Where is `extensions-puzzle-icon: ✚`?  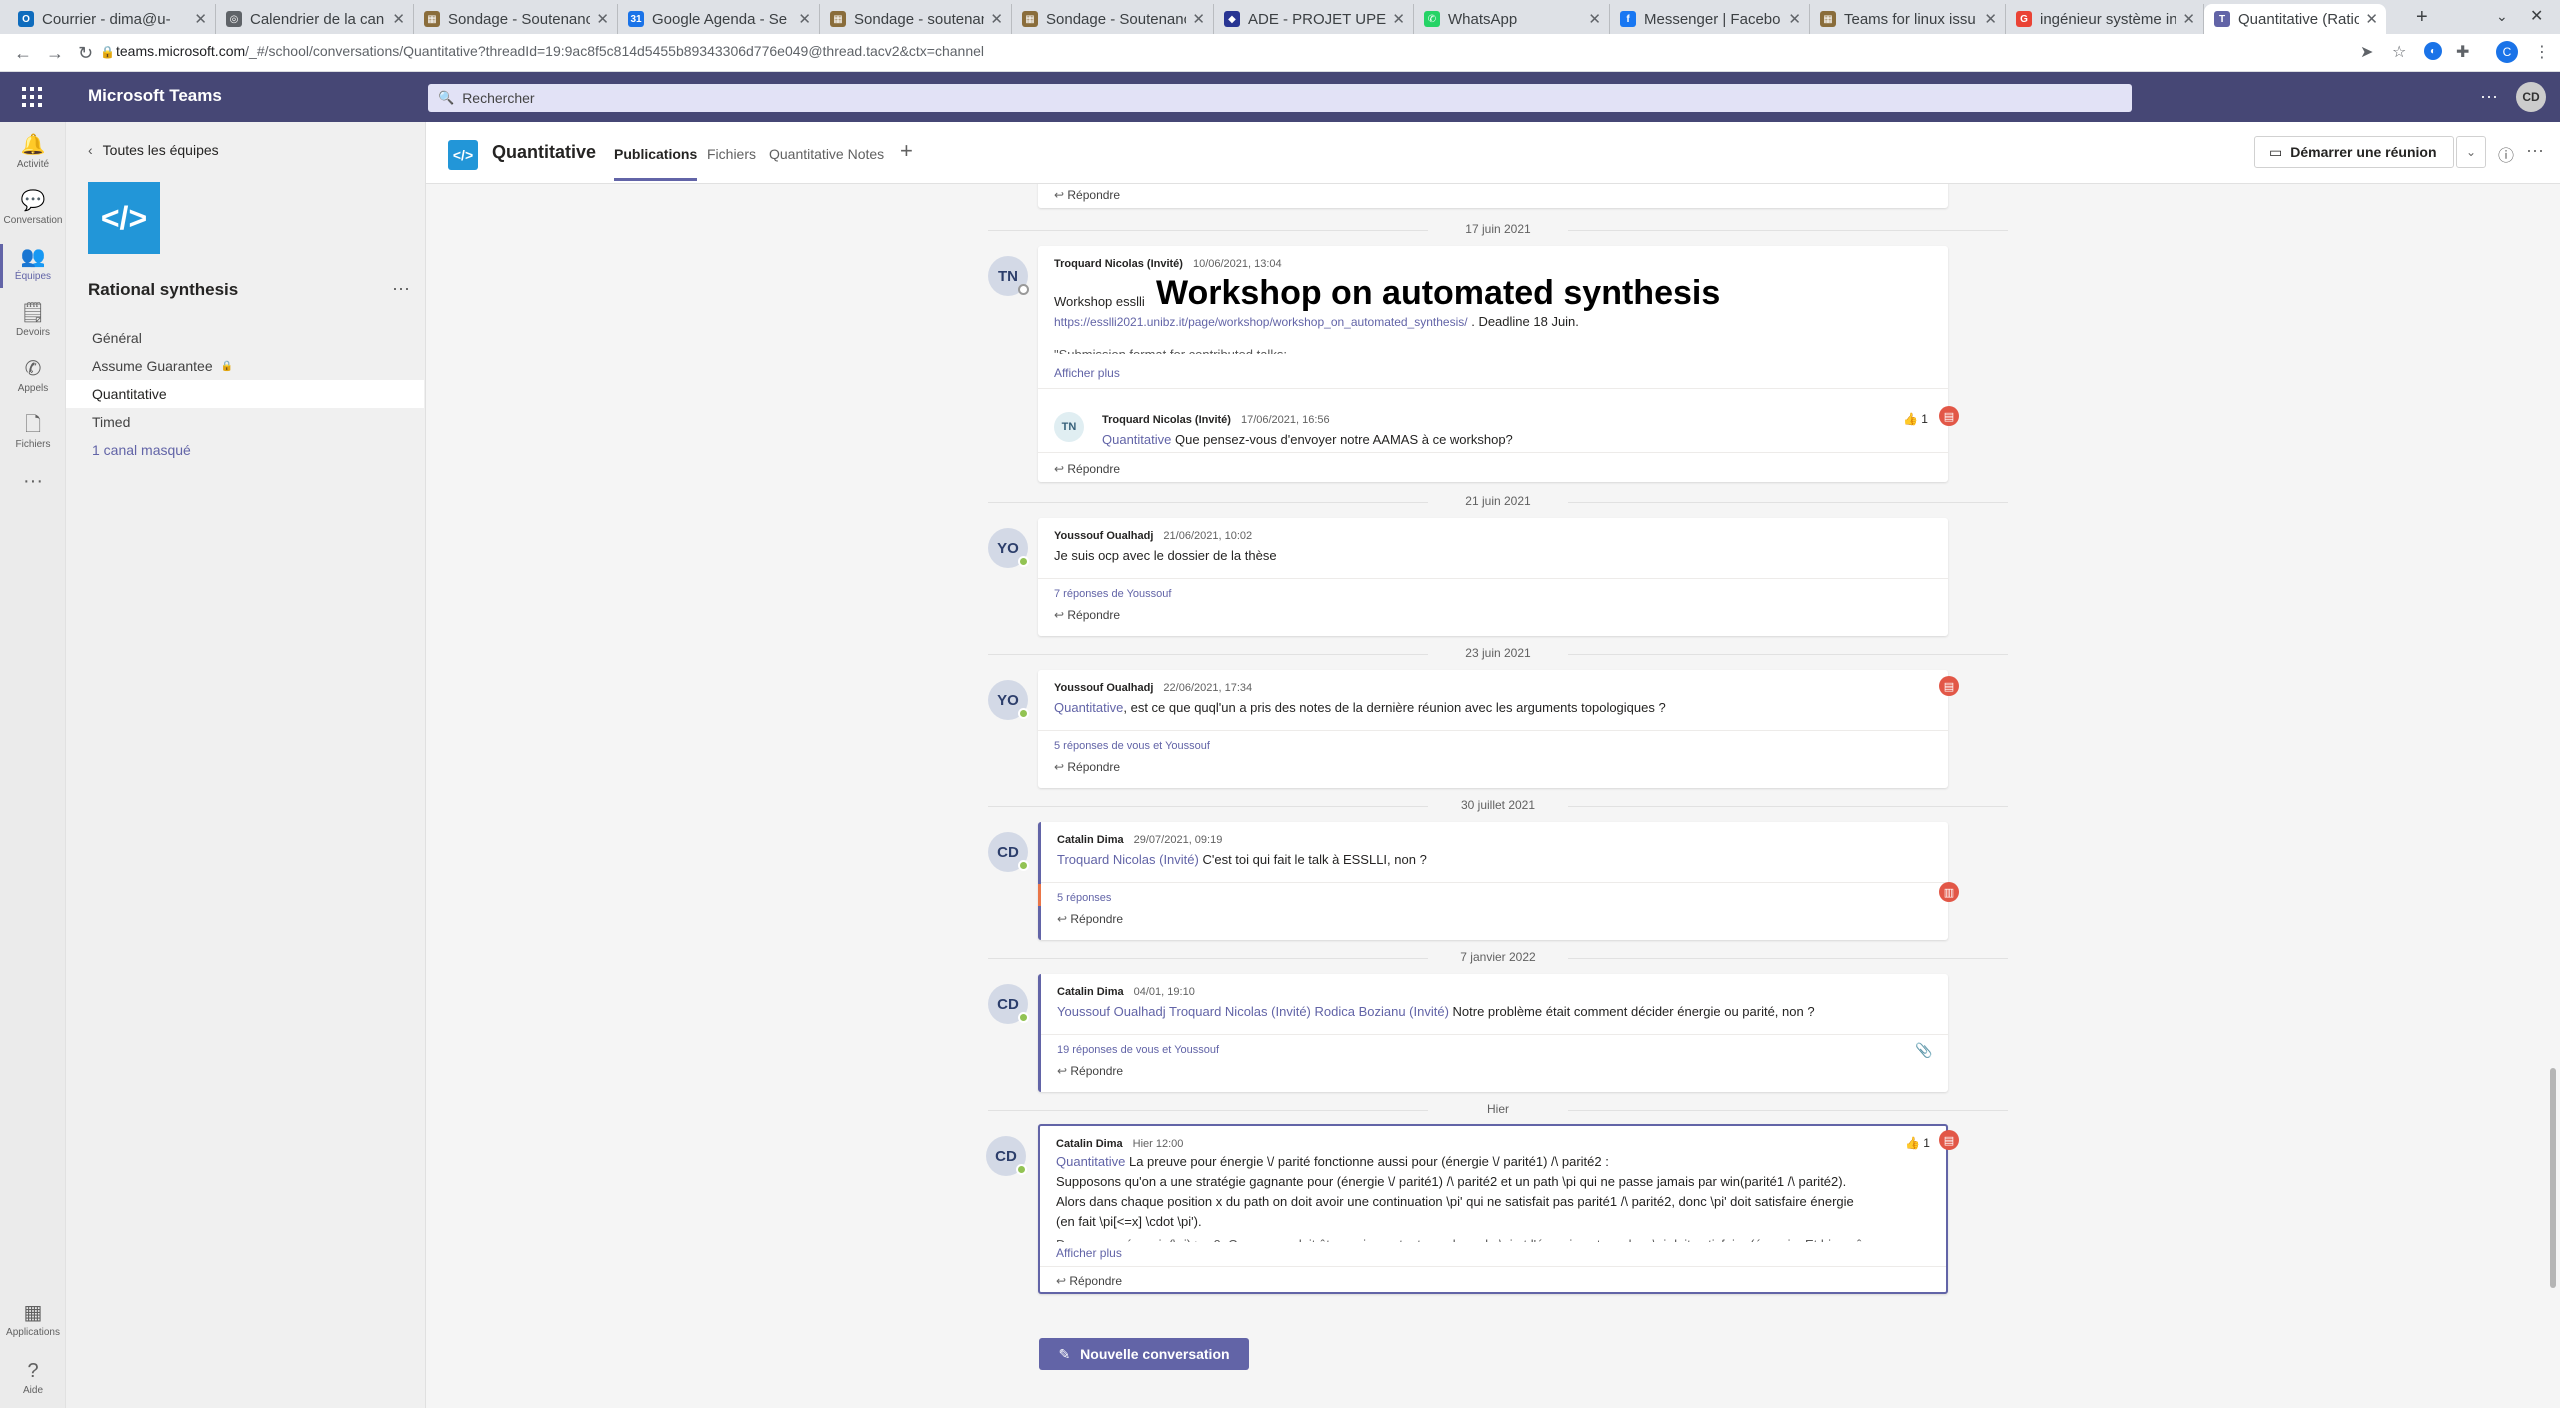 extensions-puzzle-icon: ✚ is located at coordinates (2462, 52).